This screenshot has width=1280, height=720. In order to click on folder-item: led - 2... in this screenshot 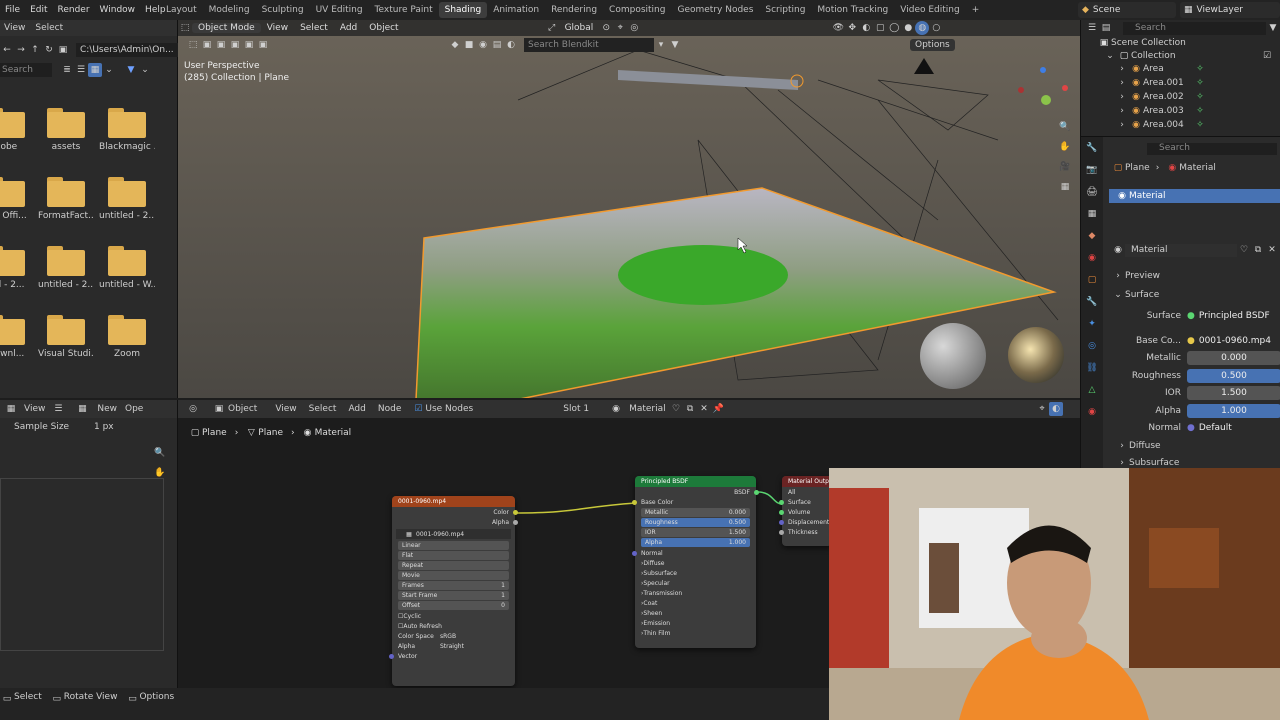, I will do `click(17, 268)`.